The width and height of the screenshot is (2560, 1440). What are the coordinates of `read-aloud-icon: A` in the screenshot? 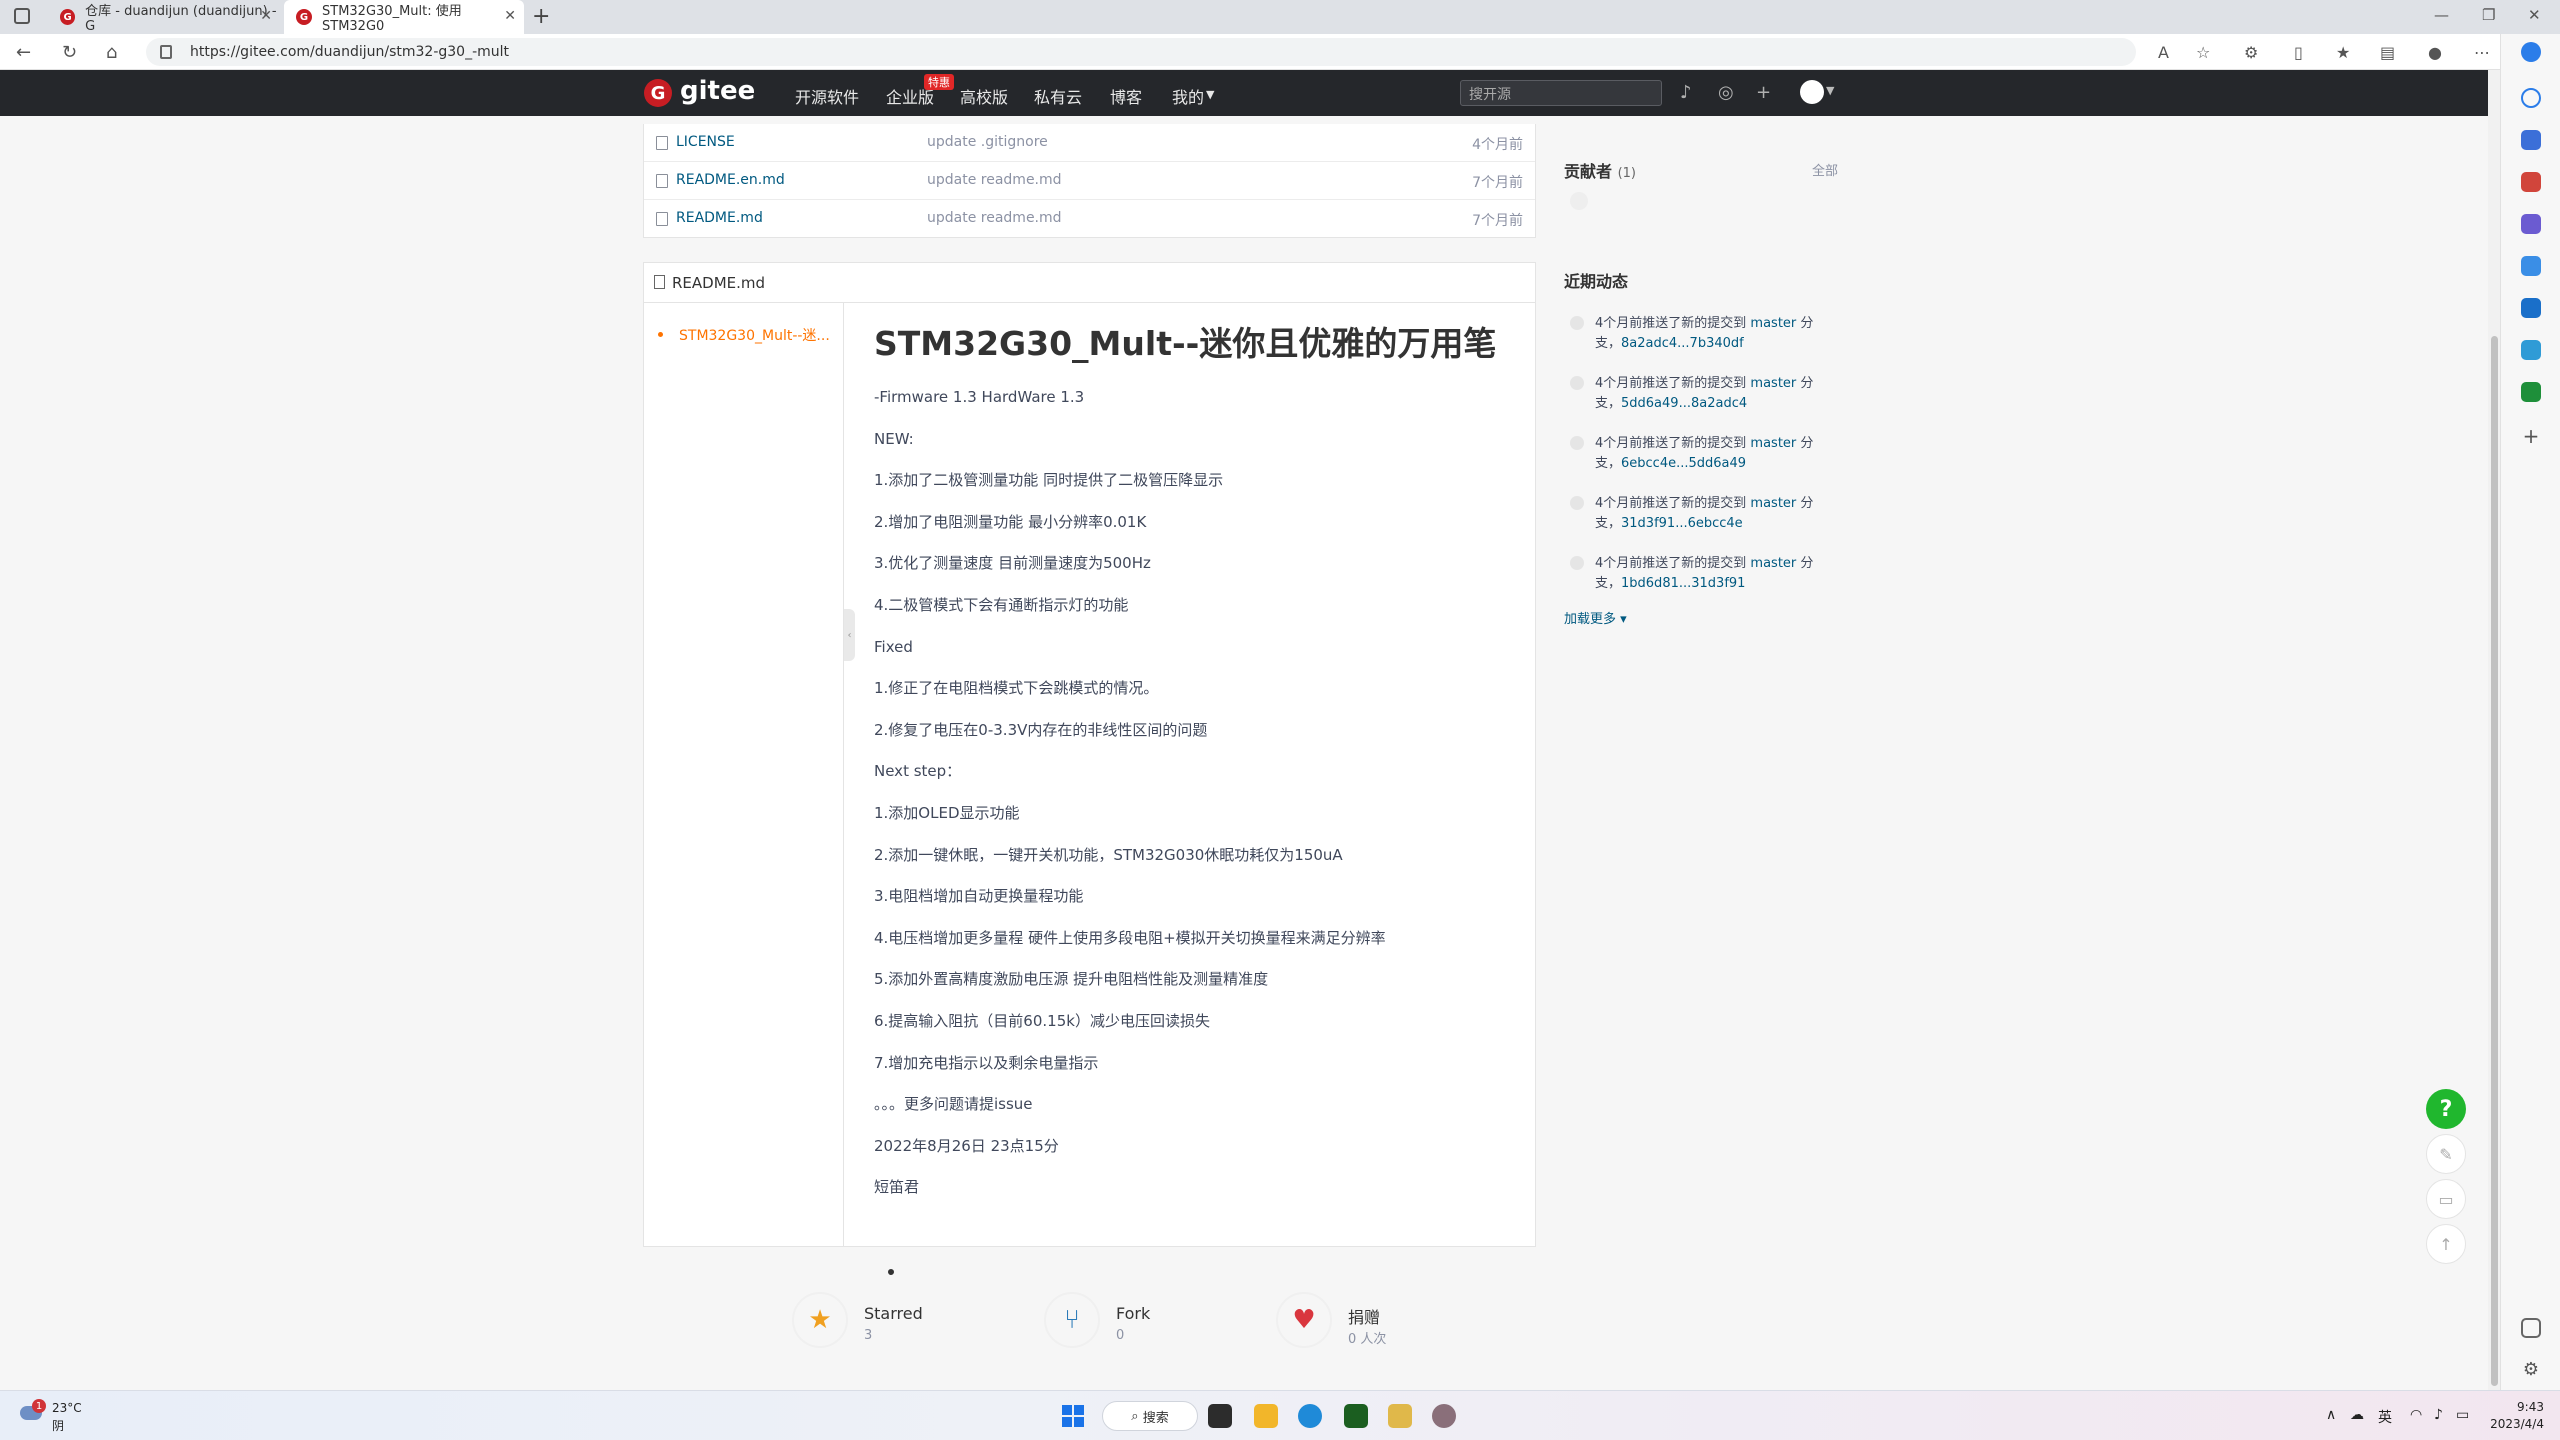 It's located at (2163, 52).